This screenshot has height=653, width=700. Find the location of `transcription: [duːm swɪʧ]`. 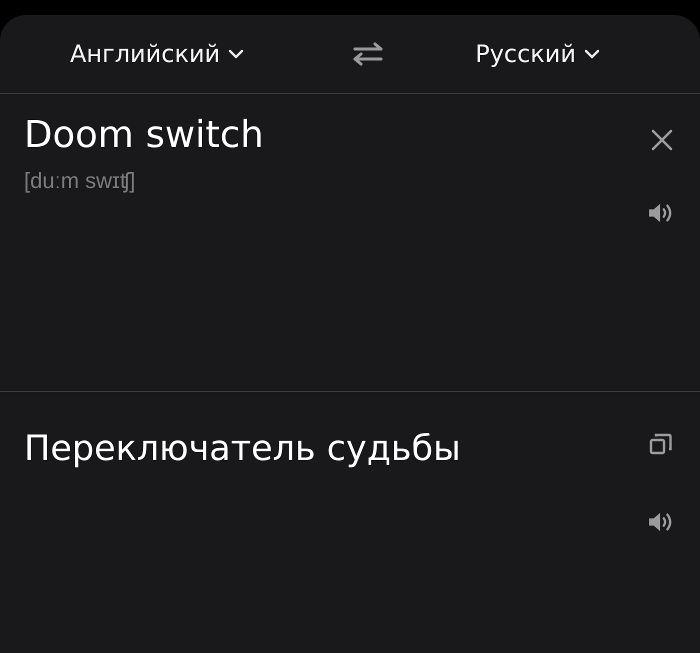

transcription: [duːm swɪʧ] is located at coordinates (80, 181).